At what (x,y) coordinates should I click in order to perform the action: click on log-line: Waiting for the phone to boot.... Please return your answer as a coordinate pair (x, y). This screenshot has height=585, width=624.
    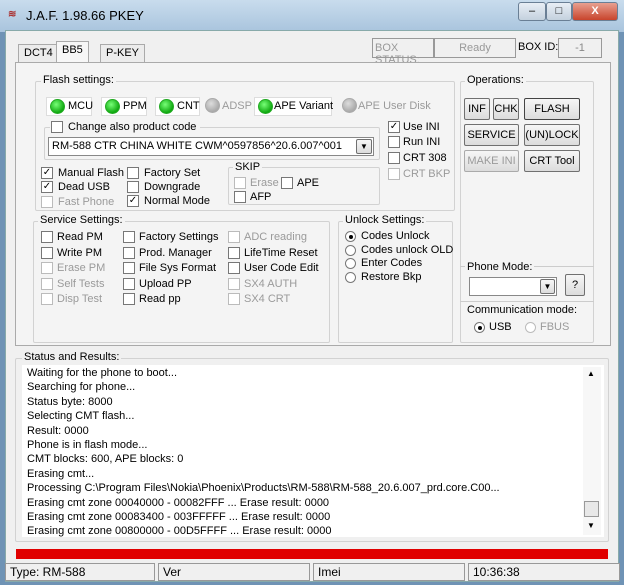
    Looking at the image, I should click on (102, 373).